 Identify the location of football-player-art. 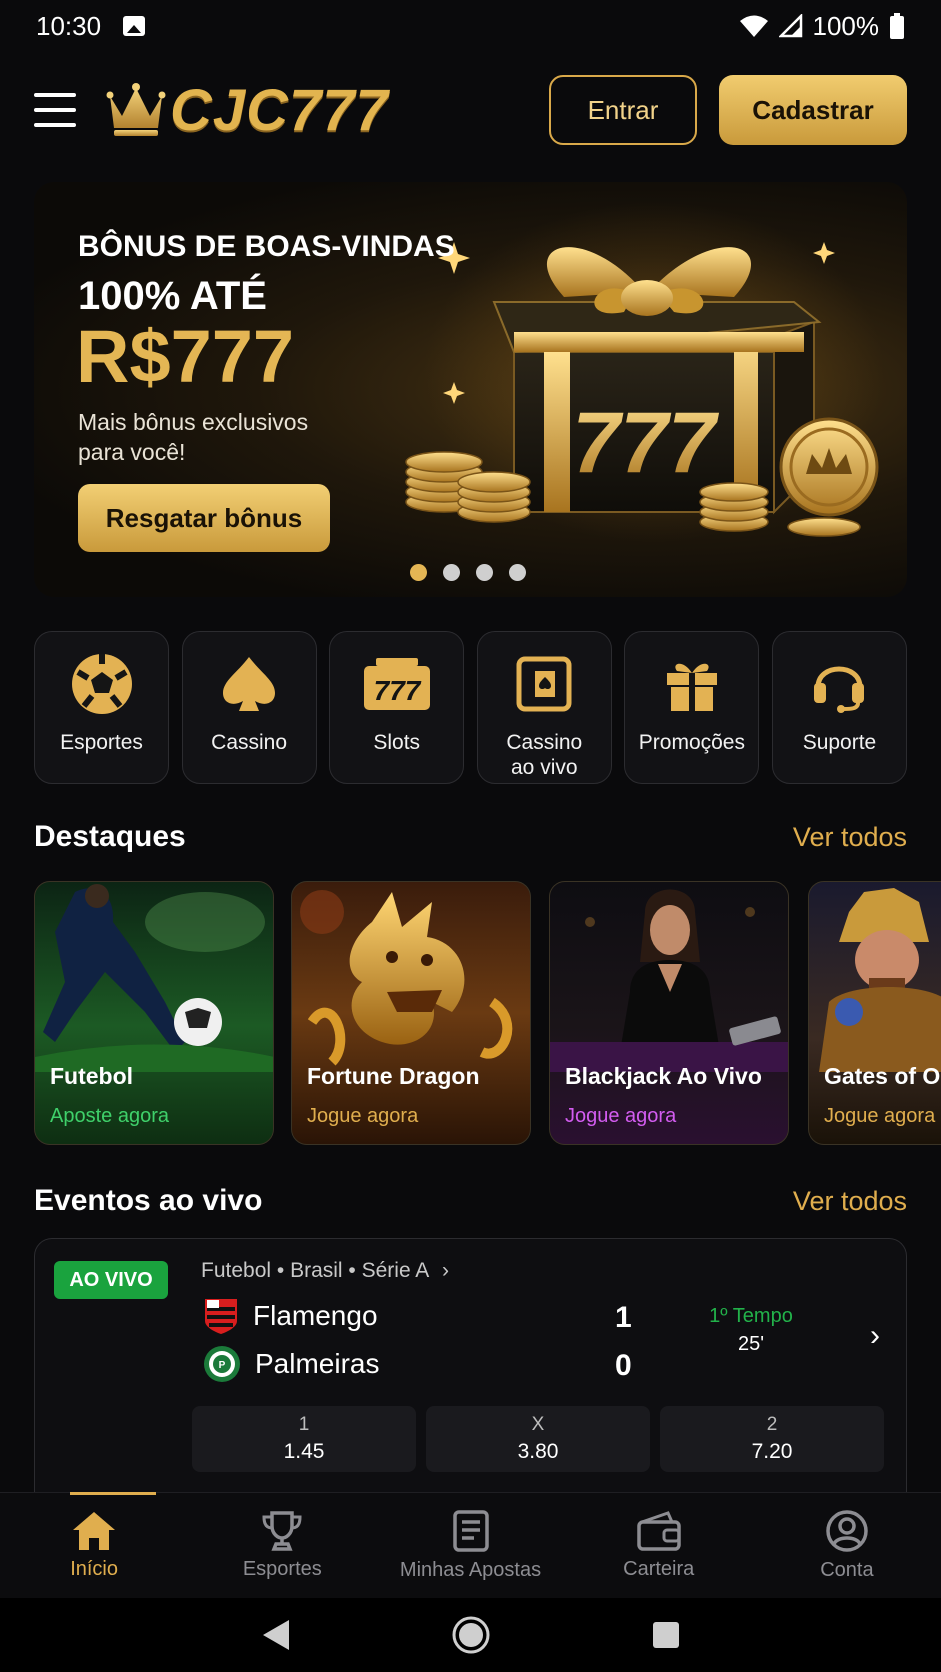
(154, 978).